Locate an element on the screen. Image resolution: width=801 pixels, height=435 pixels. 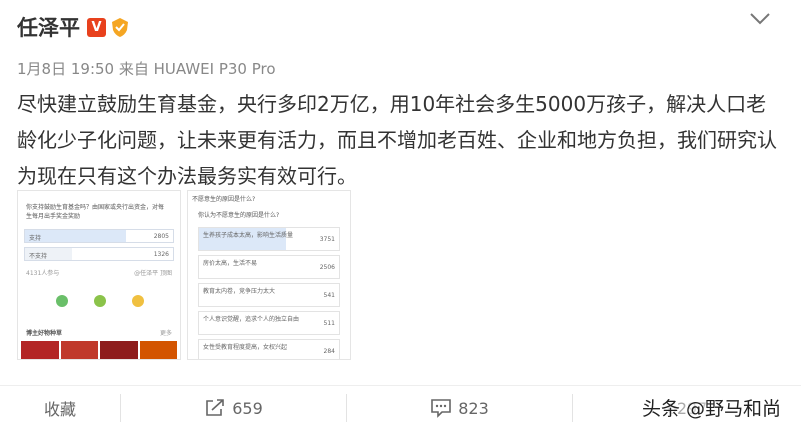
verified-badge: V is located at coordinates (96, 27).